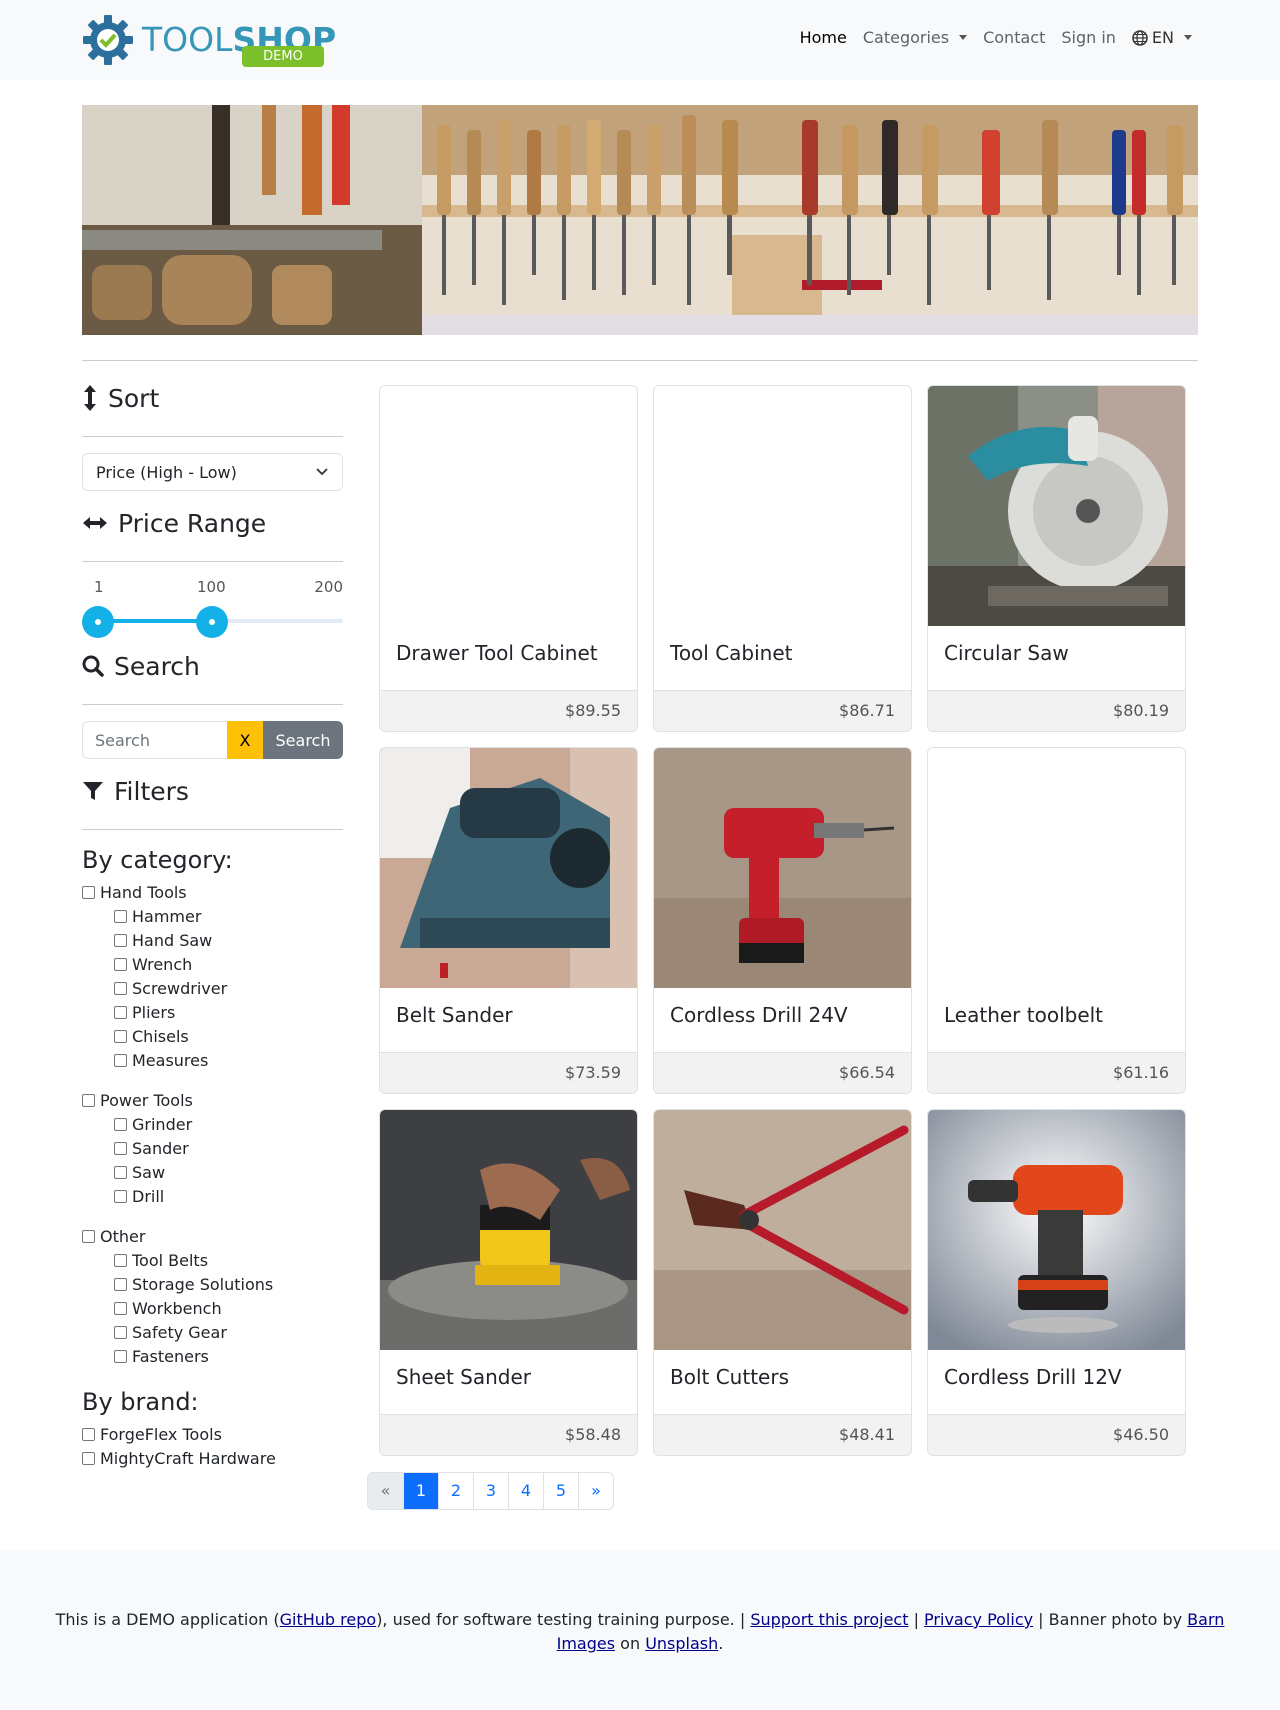 The height and width of the screenshot is (1710, 1280). I want to click on product-card: Cordless Drill 24V $66.54, so click(782, 920).